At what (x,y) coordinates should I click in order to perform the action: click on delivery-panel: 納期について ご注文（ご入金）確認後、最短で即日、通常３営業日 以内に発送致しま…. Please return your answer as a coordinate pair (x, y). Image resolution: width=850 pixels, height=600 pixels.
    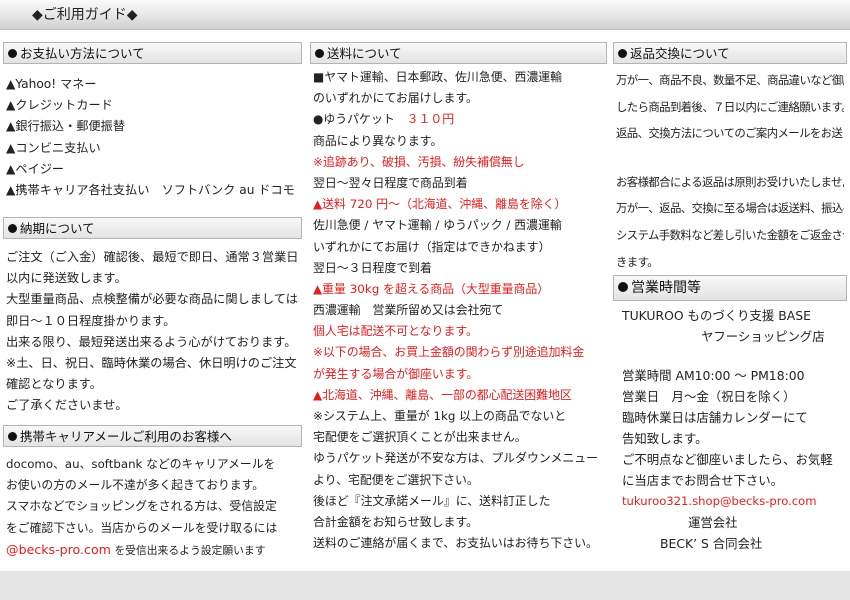
    Looking at the image, I should click on (152, 317).